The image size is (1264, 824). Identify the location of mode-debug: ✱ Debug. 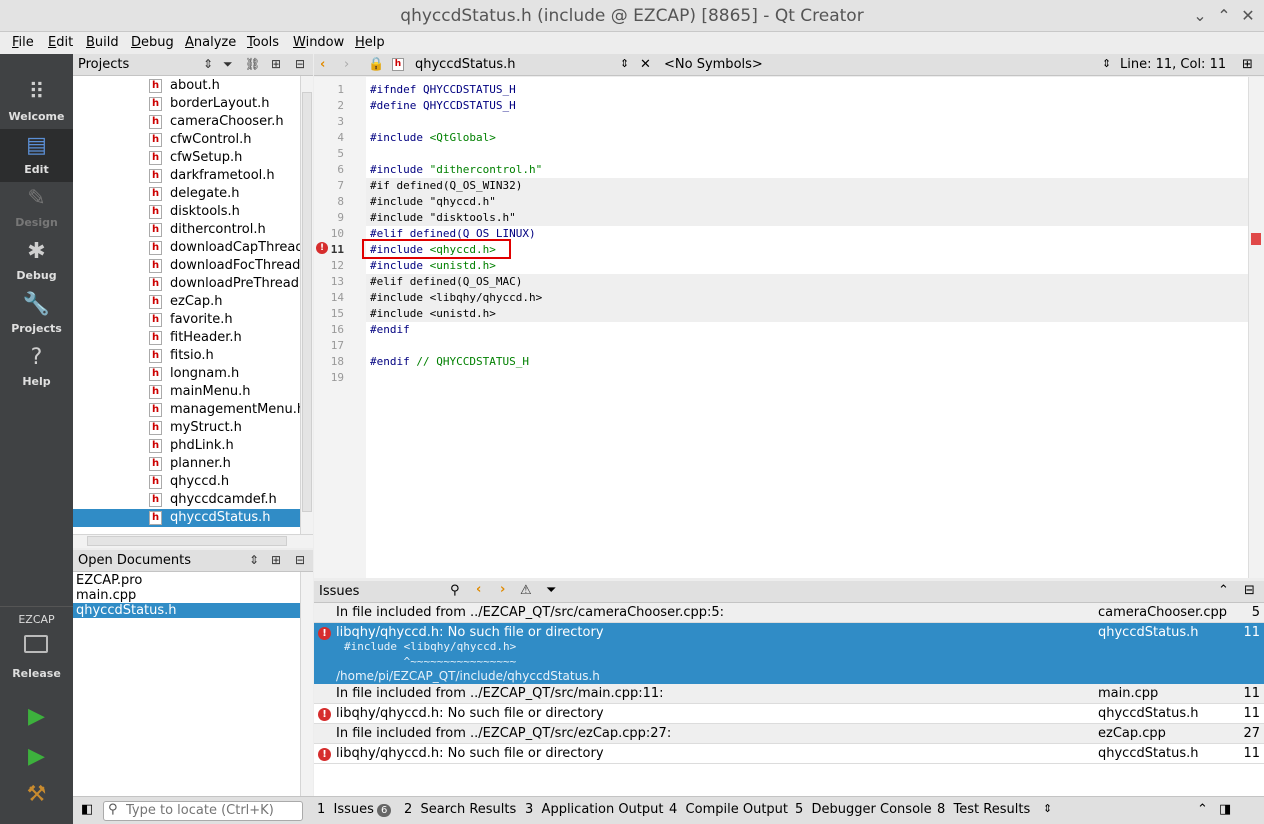
(36, 261).